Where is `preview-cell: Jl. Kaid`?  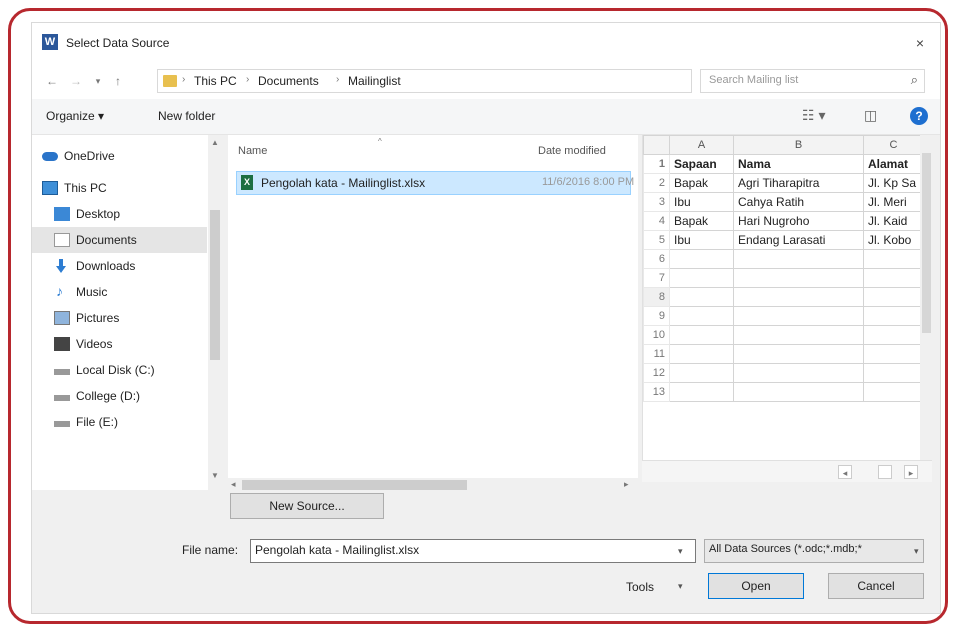 preview-cell: Jl. Kaid is located at coordinates (893, 221).